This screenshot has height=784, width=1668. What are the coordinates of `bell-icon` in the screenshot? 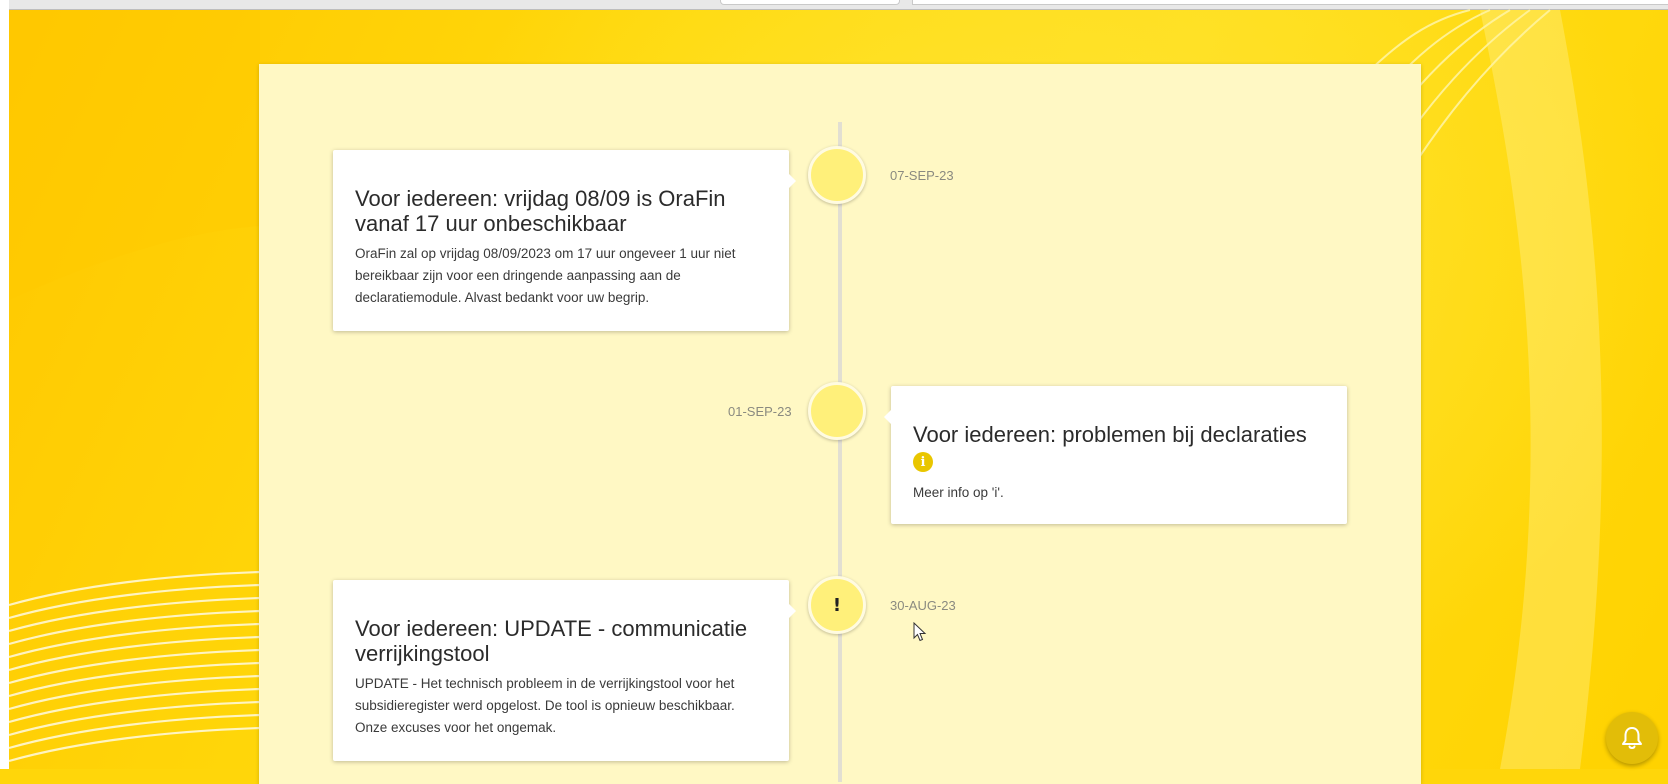 It's located at (1632, 738).